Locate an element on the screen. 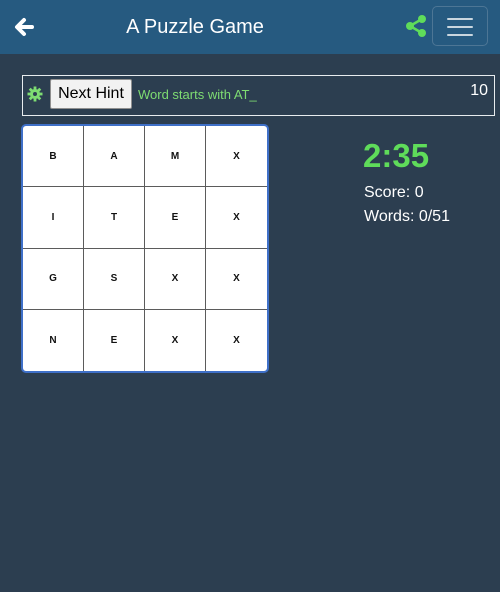  top-app-bar: A Puzzle Game is located at coordinates (250, 27).